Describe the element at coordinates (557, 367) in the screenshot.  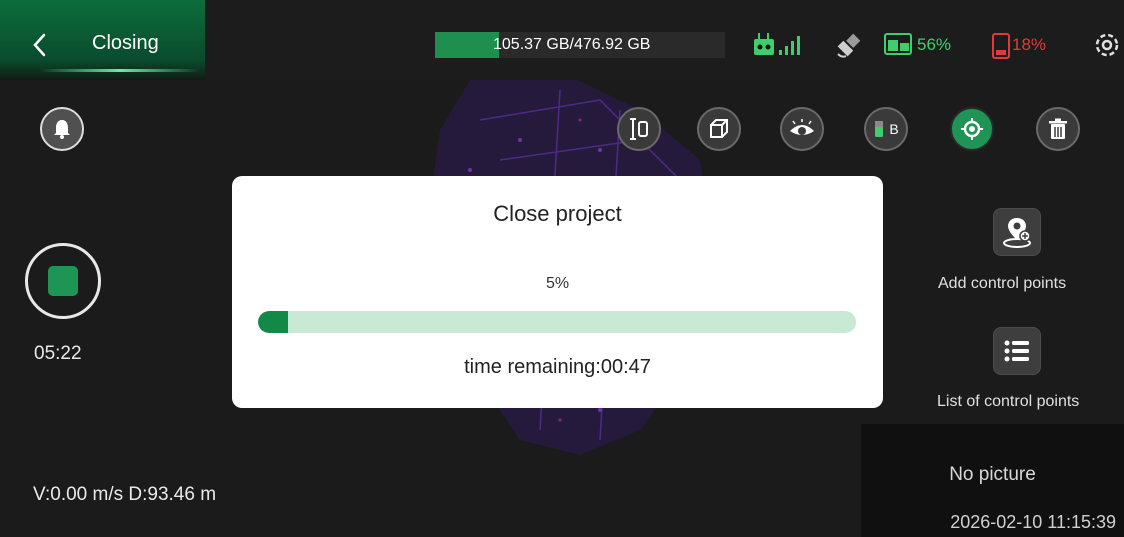
I see `time-remaining: time remaining:00:47` at that location.